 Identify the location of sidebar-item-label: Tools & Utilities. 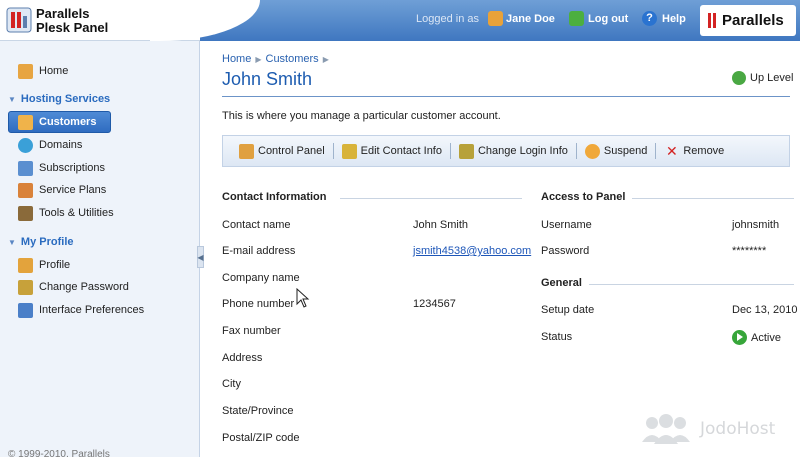
(76, 213).